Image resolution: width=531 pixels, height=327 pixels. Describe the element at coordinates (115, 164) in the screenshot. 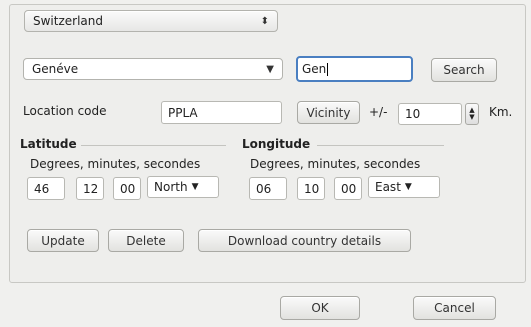

I see `latitude-sublabel: Degrees, minutes, secondes` at that location.